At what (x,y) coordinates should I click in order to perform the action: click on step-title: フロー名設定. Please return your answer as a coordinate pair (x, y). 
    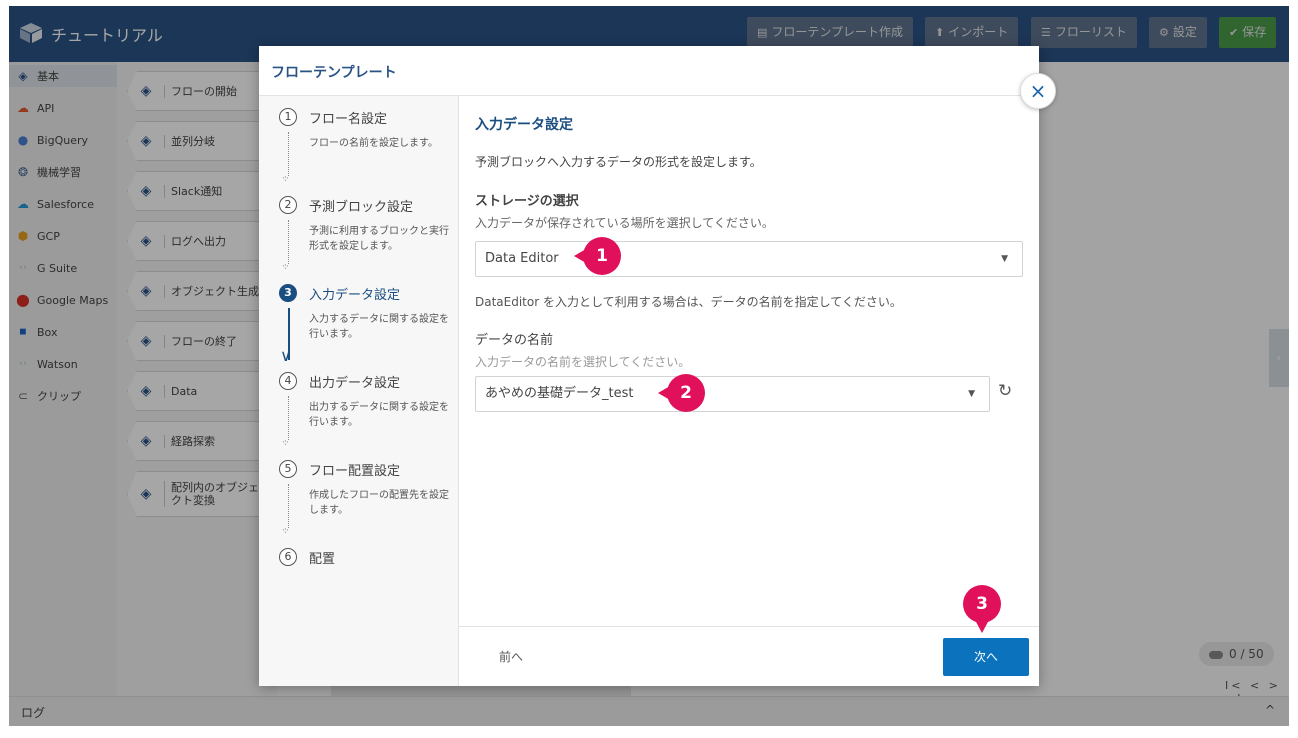
    Looking at the image, I should click on (348, 117).